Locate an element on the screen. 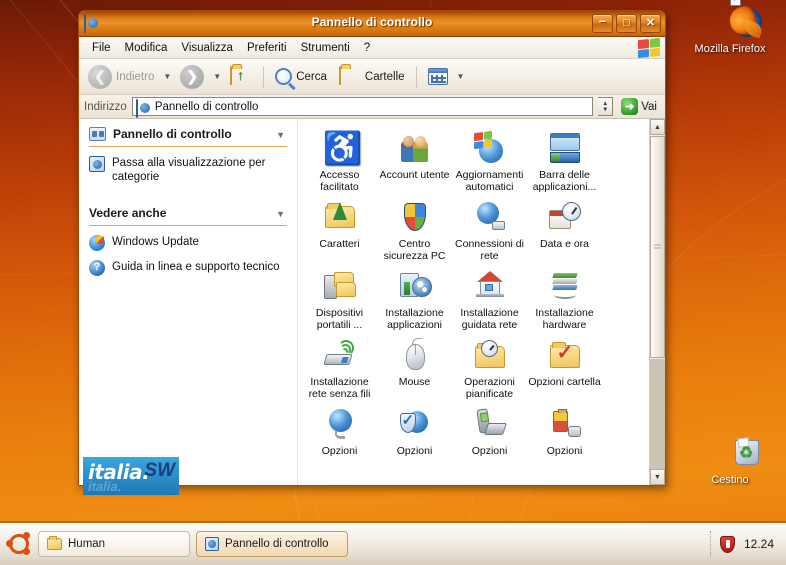 Image resolution: width=786 pixels, height=565 pixels. scrollbar-thumb is located at coordinates (657, 247).